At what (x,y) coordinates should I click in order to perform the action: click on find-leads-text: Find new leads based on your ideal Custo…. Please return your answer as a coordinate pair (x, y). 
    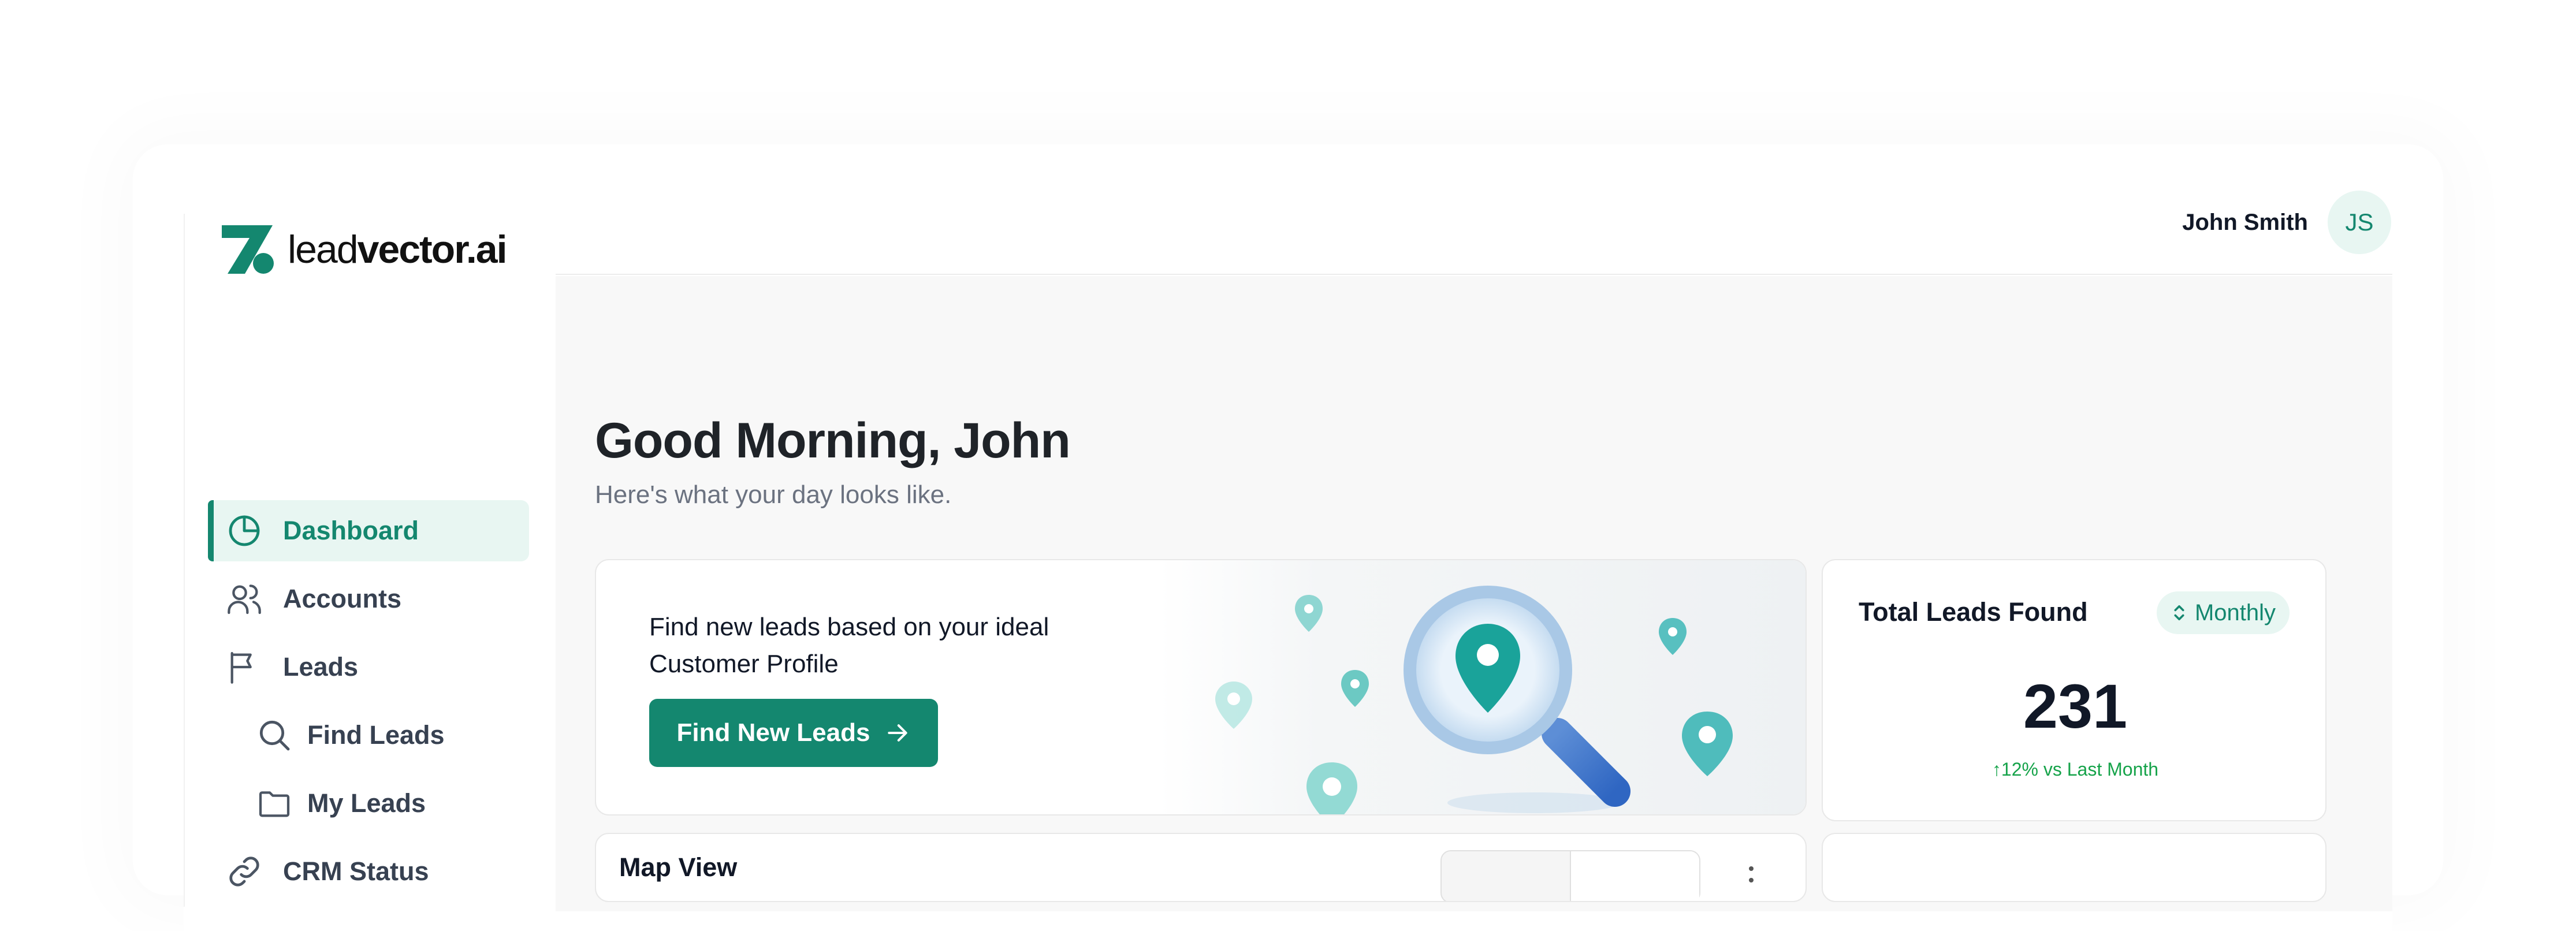
    Looking at the image, I should click on (849, 645).